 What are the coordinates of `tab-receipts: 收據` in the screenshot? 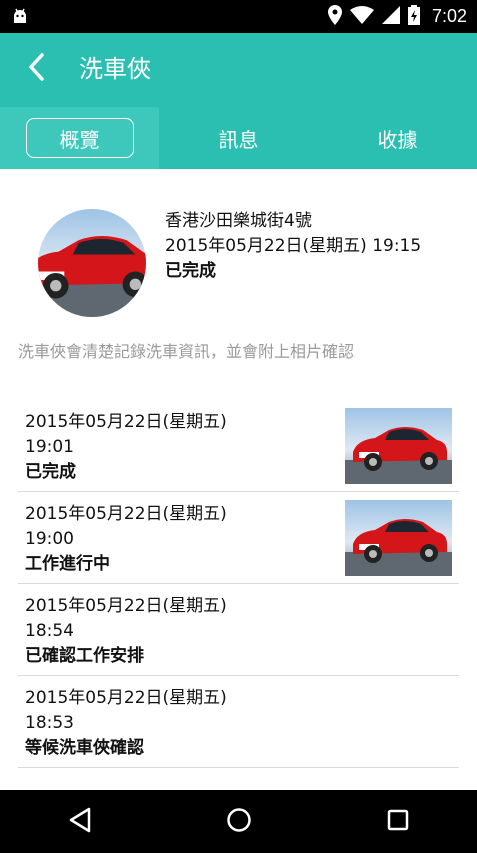 It's located at (397, 138).